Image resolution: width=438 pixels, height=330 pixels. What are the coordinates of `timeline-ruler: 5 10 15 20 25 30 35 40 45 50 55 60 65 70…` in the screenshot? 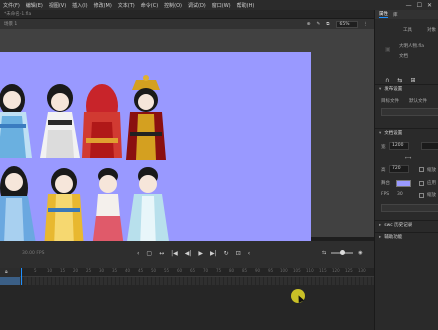 It's located at (197, 272).